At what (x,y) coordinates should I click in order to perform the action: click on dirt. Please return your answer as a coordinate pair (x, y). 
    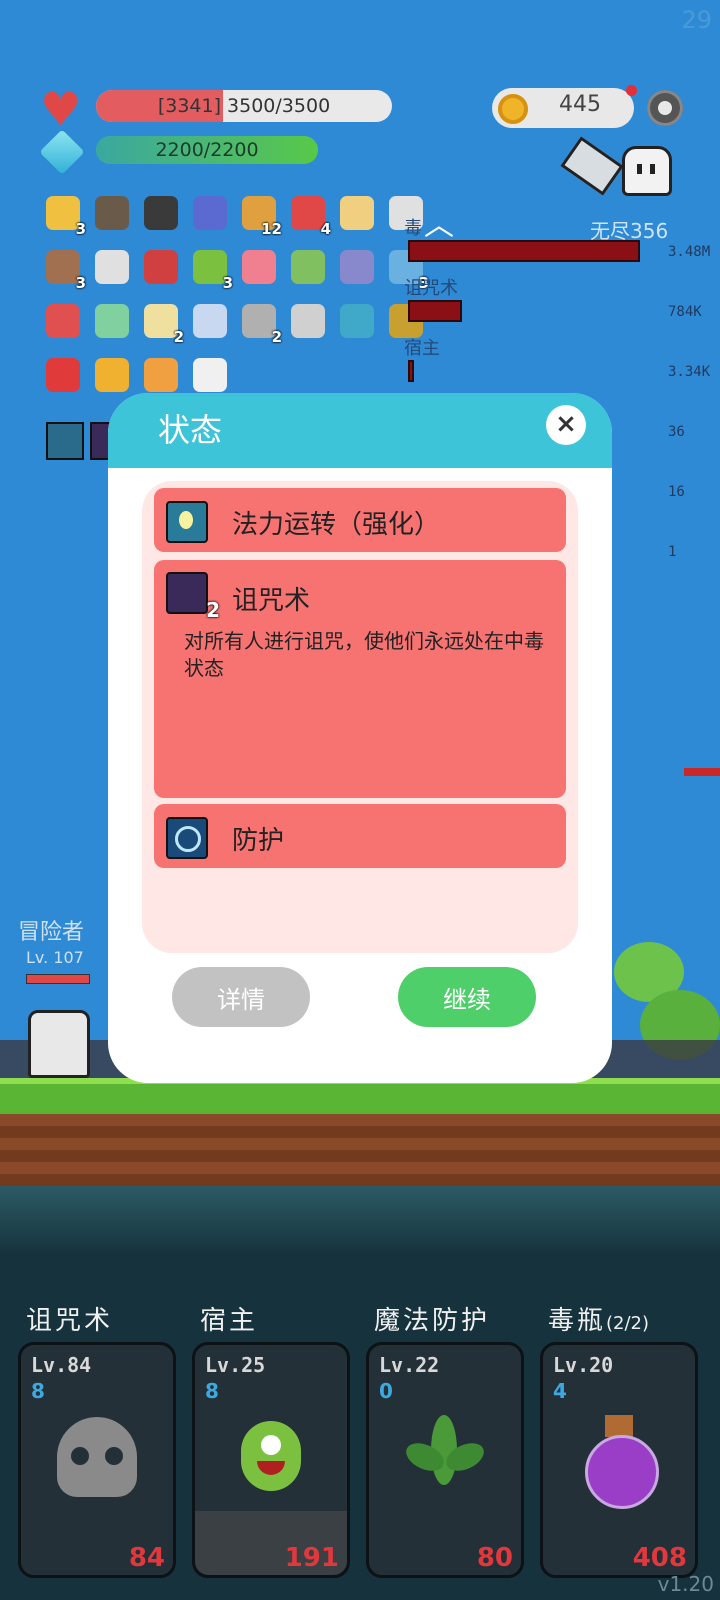
    Looking at the image, I should click on (360, 1150).